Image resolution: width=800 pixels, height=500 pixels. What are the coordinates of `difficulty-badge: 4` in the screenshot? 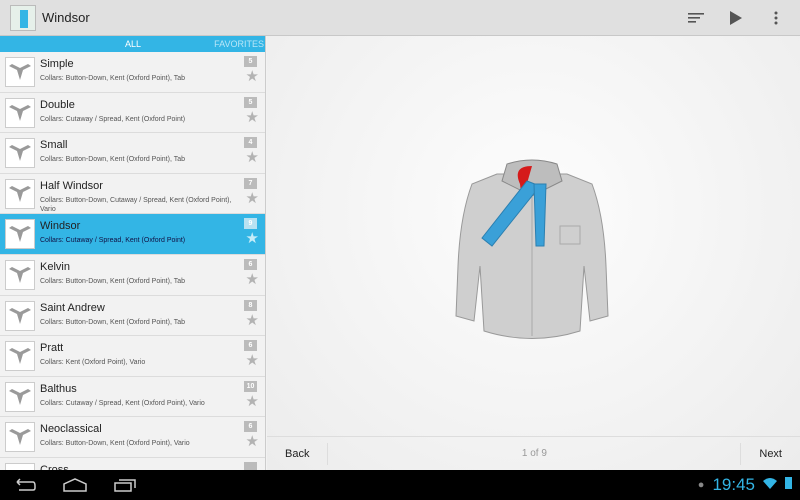 It's located at (250, 143).